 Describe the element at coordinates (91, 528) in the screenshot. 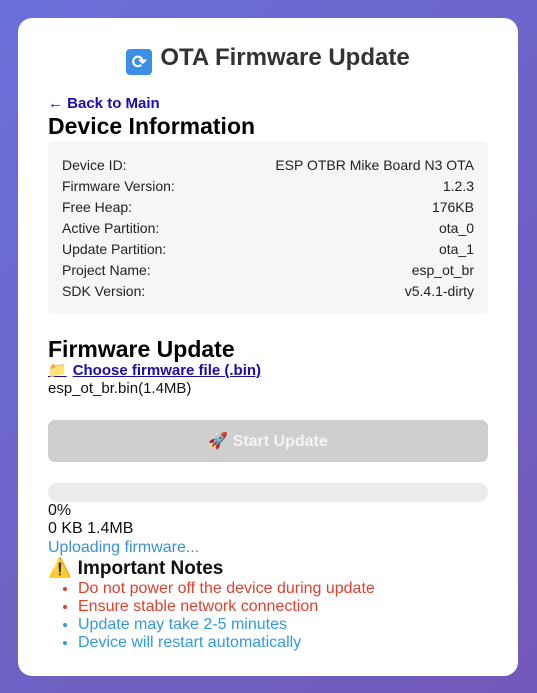

I see `progress-bytes-text: 0 KB 1.4MB` at that location.